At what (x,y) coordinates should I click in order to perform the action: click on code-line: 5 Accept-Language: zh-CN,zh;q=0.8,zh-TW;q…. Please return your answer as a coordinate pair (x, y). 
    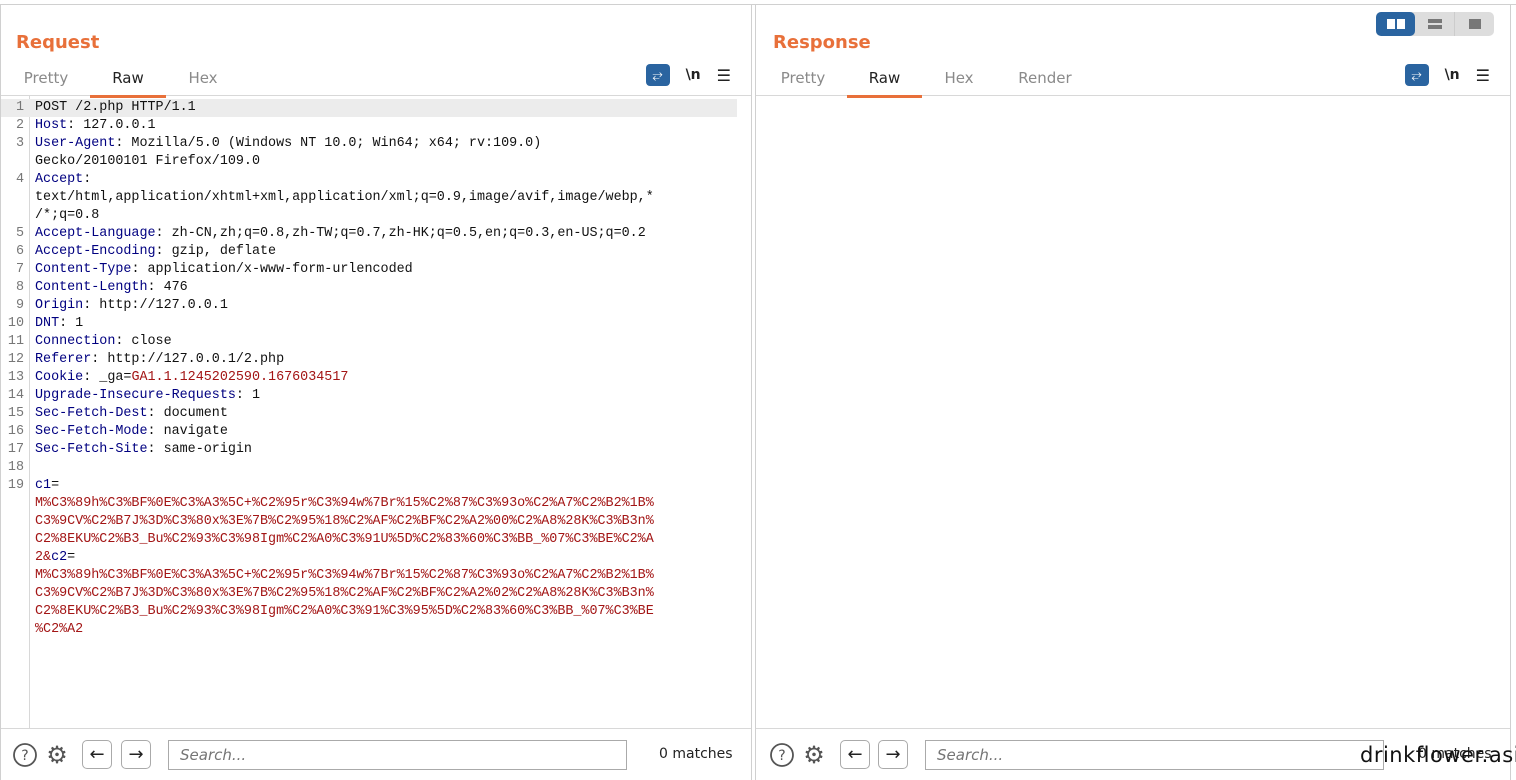
    Looking at the image, I should click on (369, 234).